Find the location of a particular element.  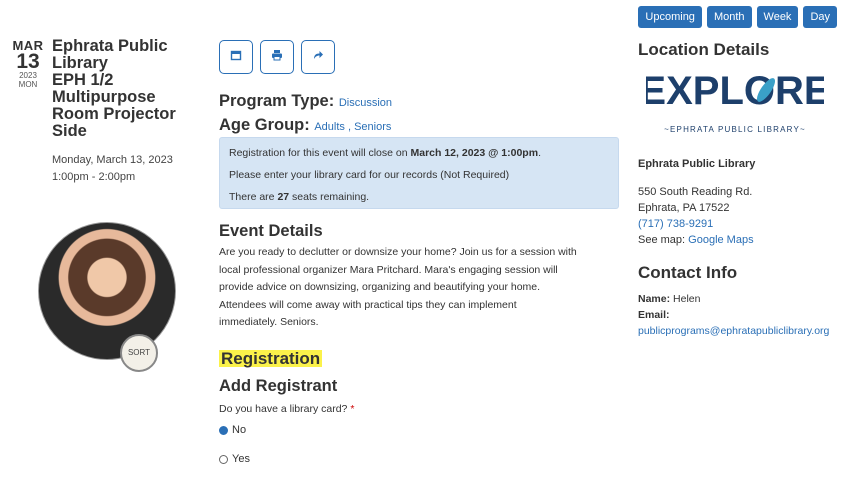

age-group-label: Age Group: is located at coordinates (264, 125).